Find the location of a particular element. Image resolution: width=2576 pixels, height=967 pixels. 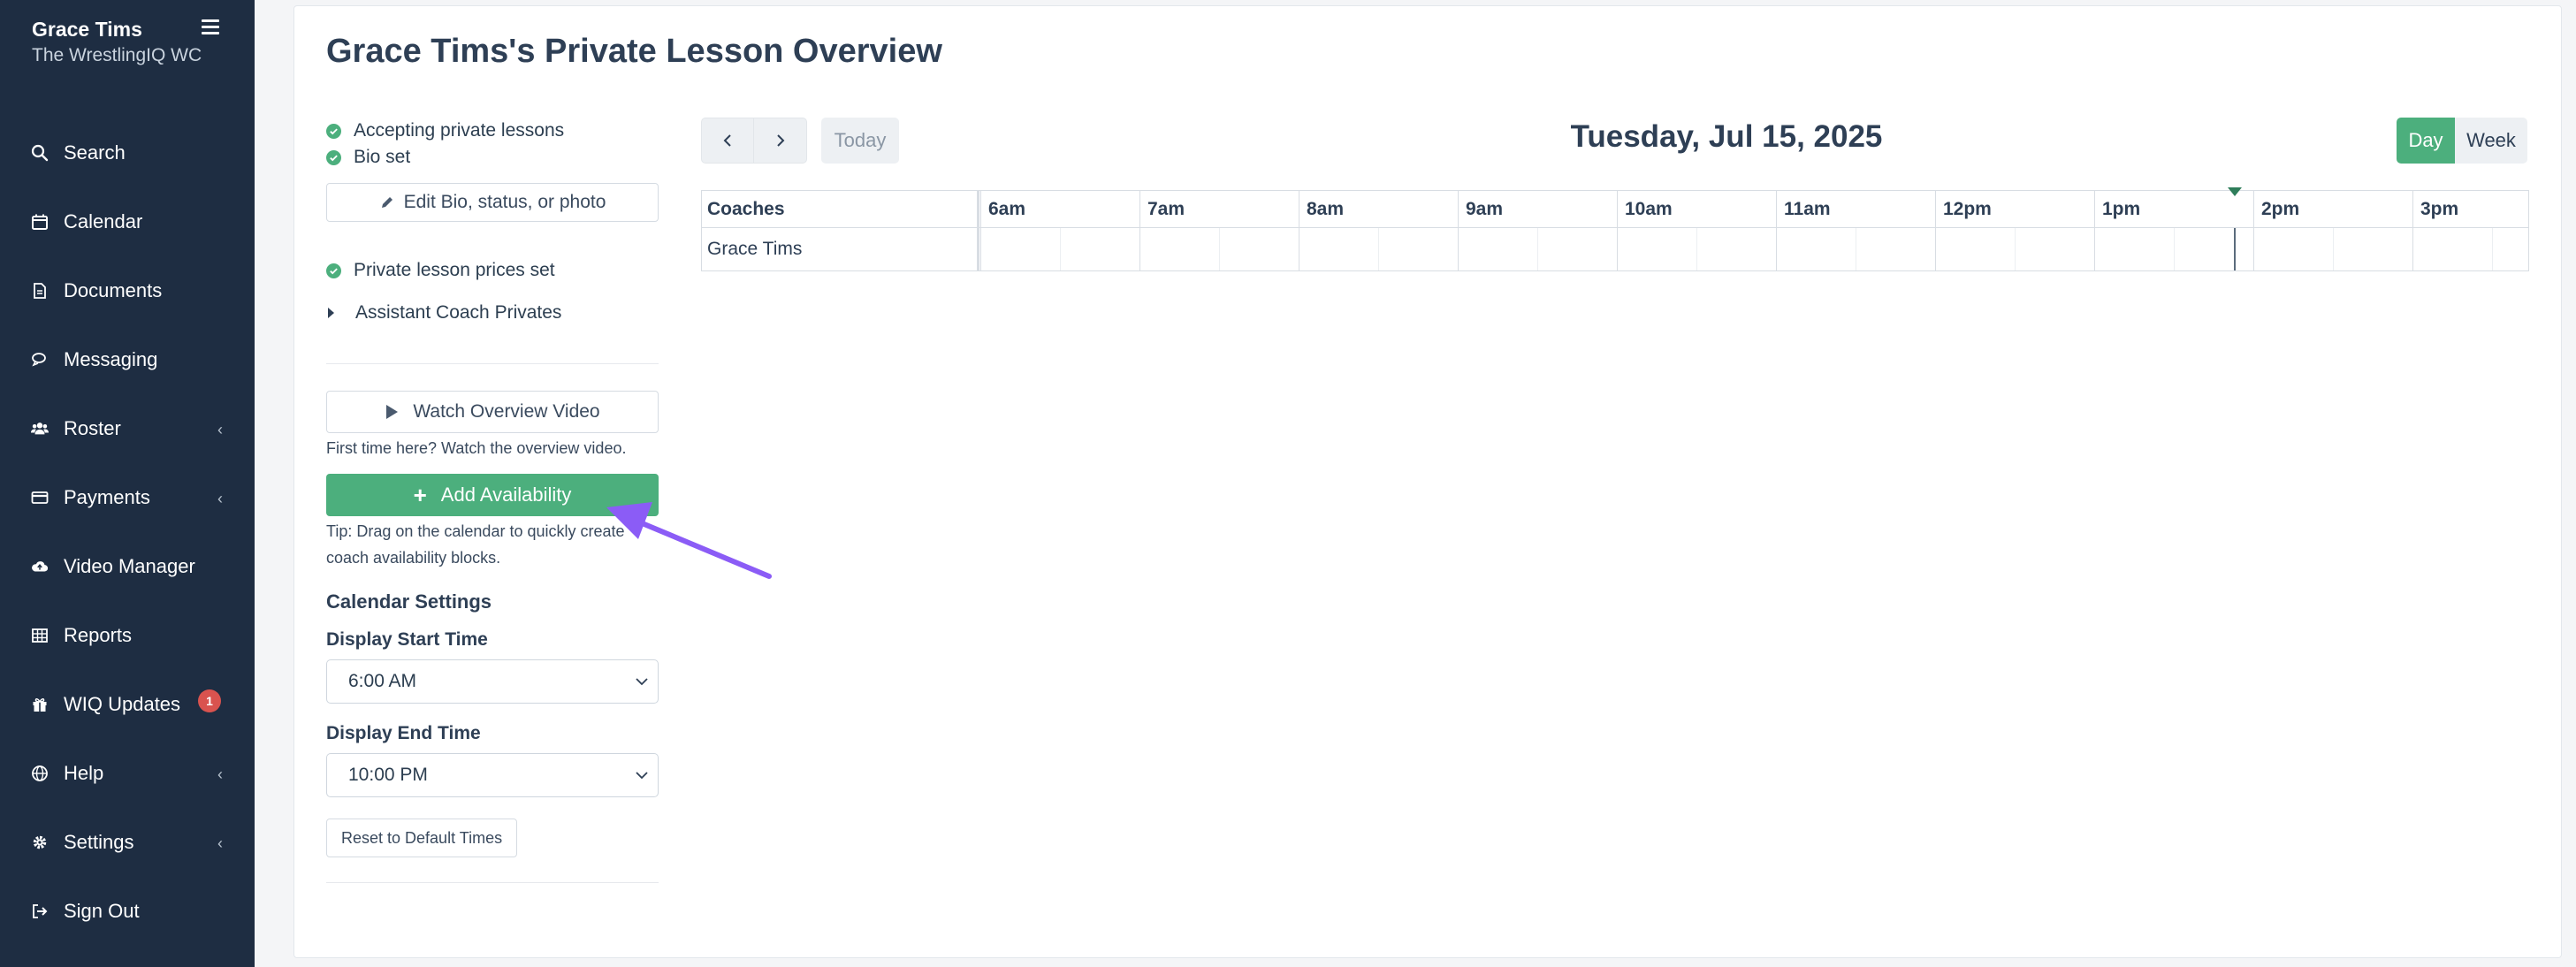

page-title: Grace Tims's Private Lesson Overview is located at coordinates (634, 51).